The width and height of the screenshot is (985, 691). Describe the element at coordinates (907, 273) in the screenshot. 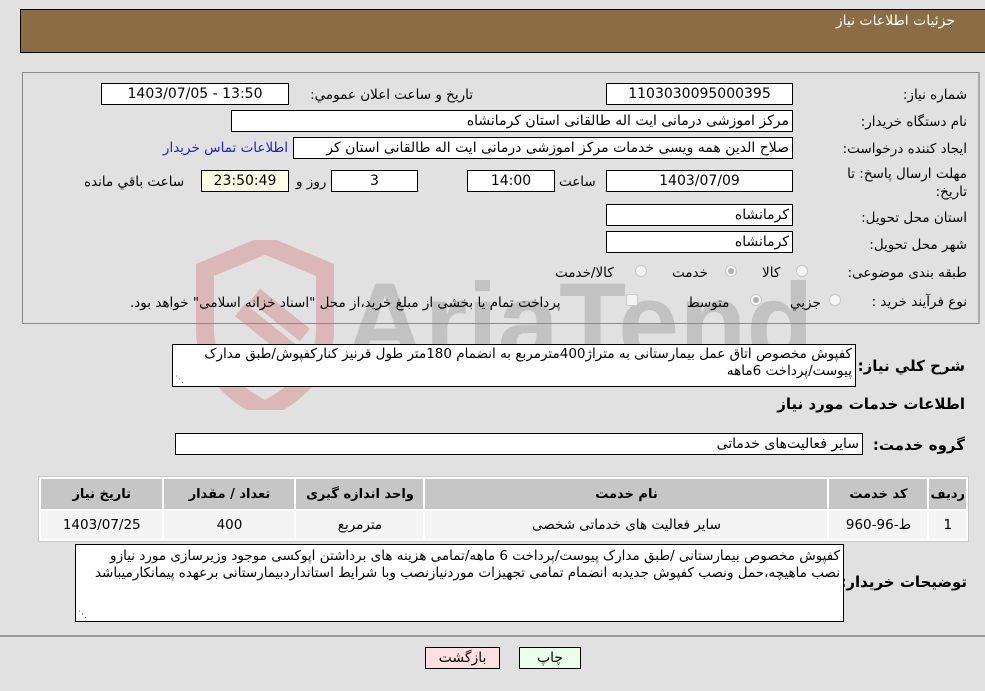

I see `category-label: طبقه بندی موضوعی:` at that location.